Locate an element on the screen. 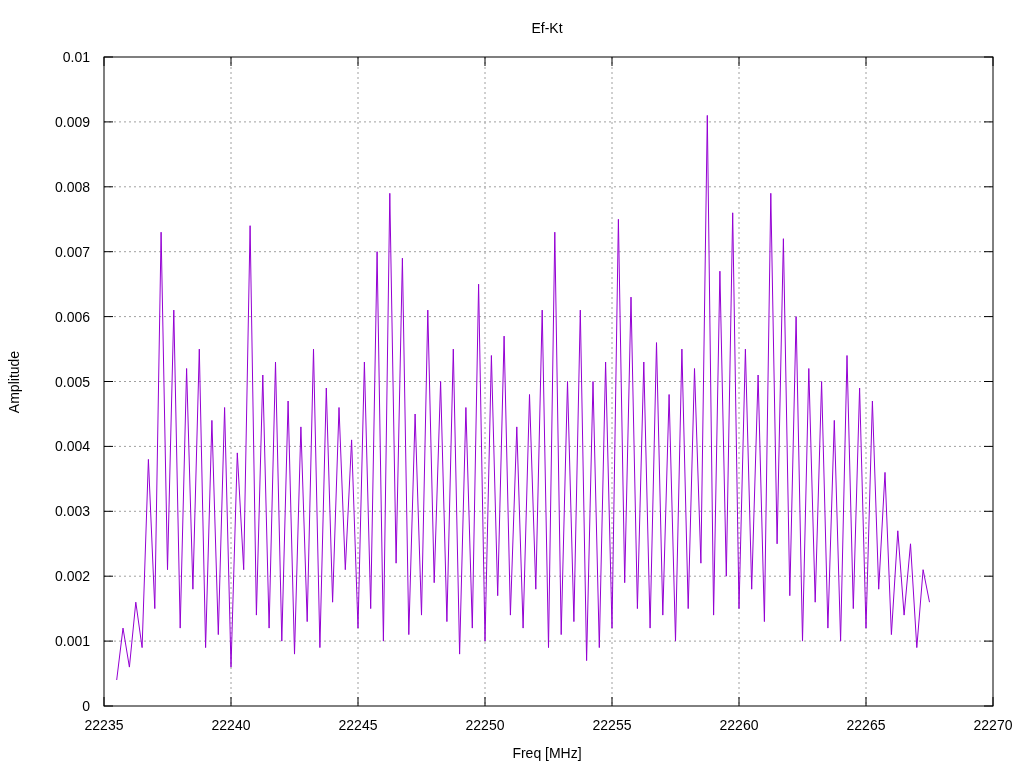 This screenshot has height=768, width=1024. x-tick-label: 22250 is located at coordinates (485, 725).